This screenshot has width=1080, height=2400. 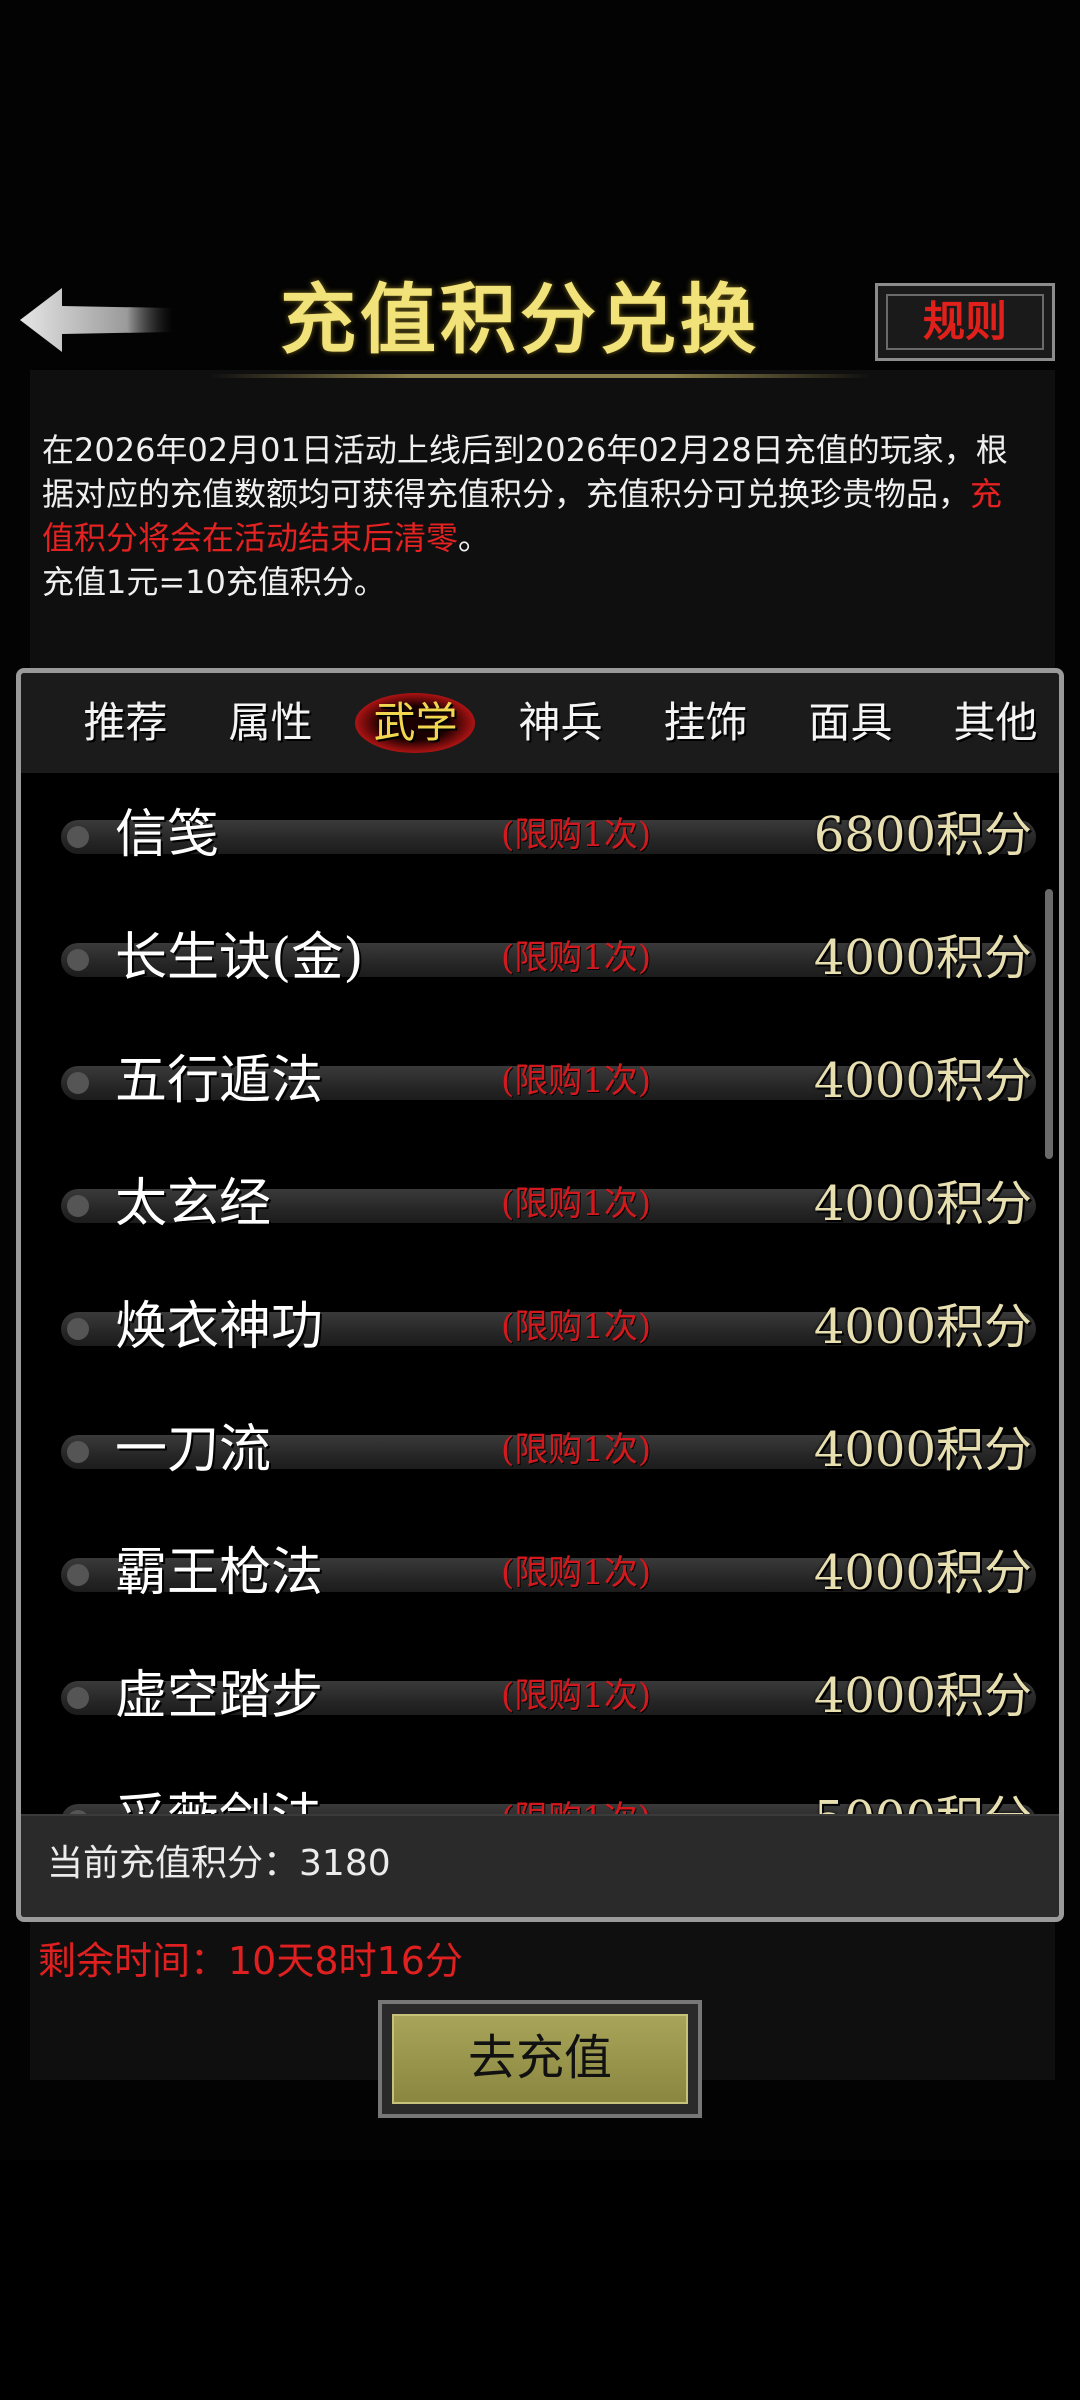 I want to click on list-item: 太玄经 (限购1次) 4000积分, so click(x=548, y=1204).